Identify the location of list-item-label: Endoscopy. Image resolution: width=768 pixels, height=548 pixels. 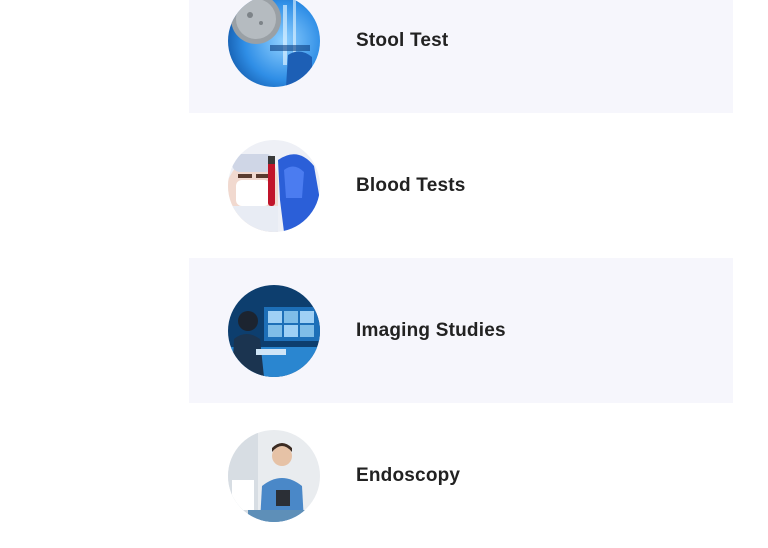
(408, 475).